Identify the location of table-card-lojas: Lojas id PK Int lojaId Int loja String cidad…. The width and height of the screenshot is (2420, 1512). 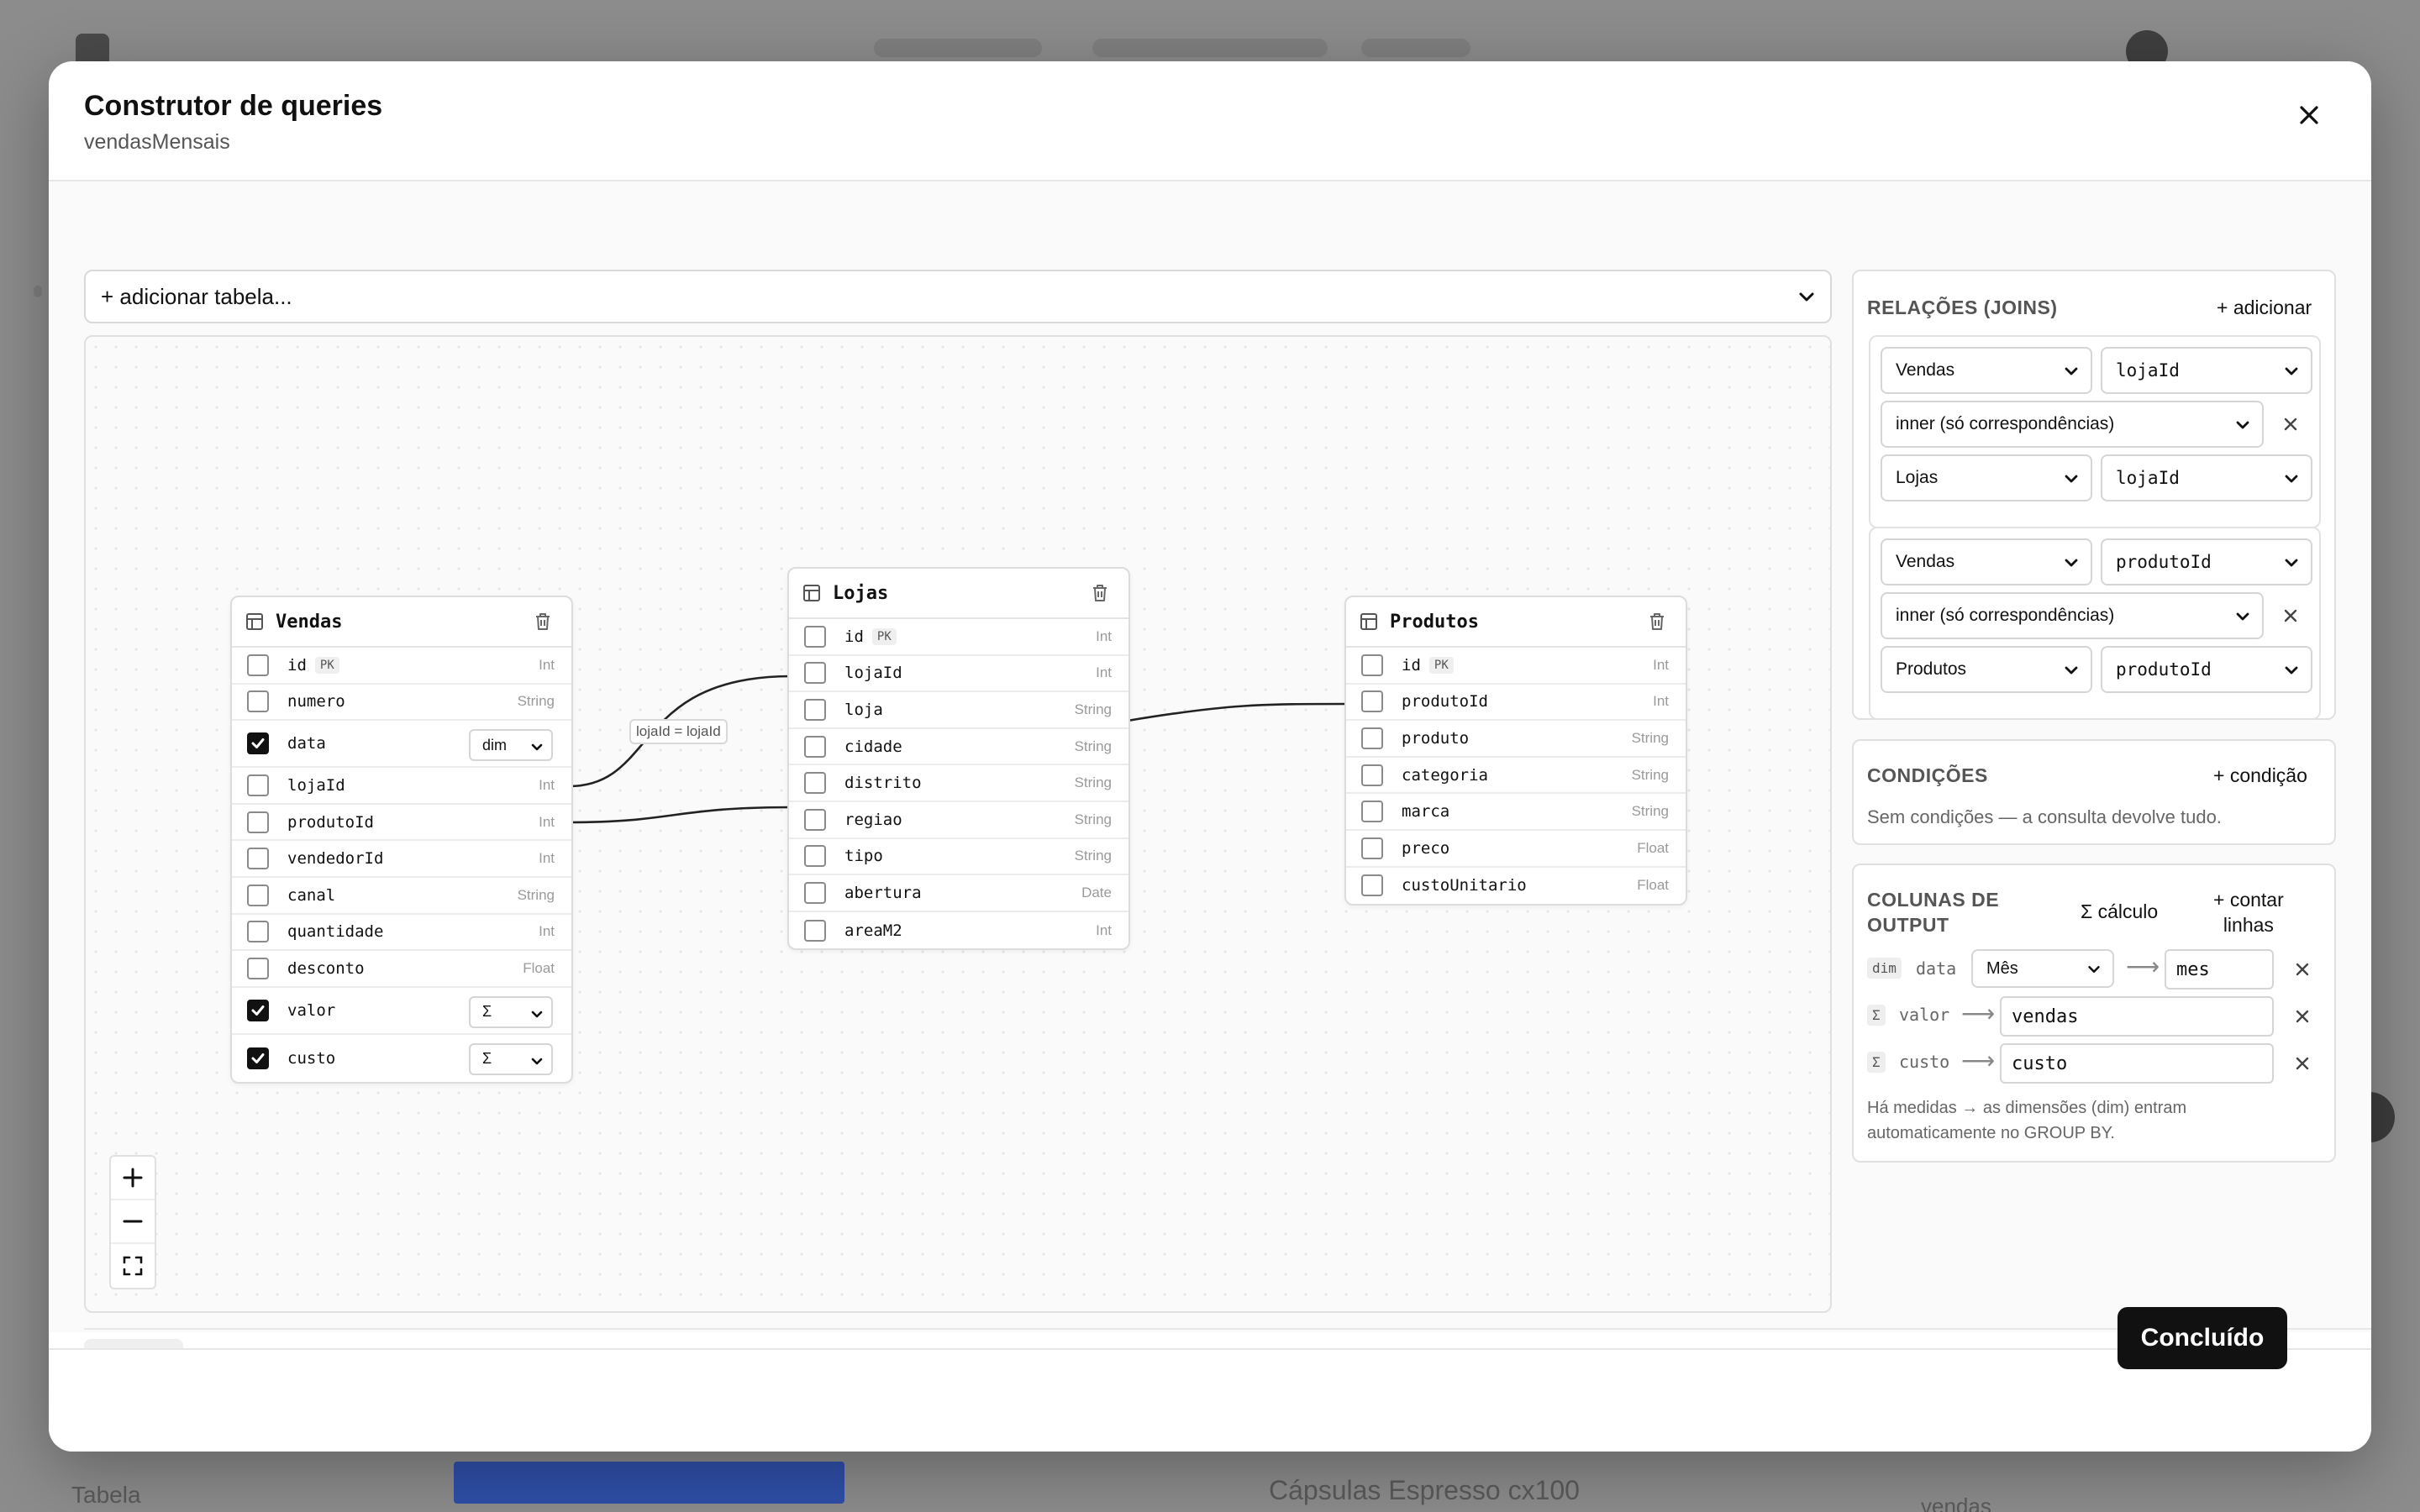
(959, 759).